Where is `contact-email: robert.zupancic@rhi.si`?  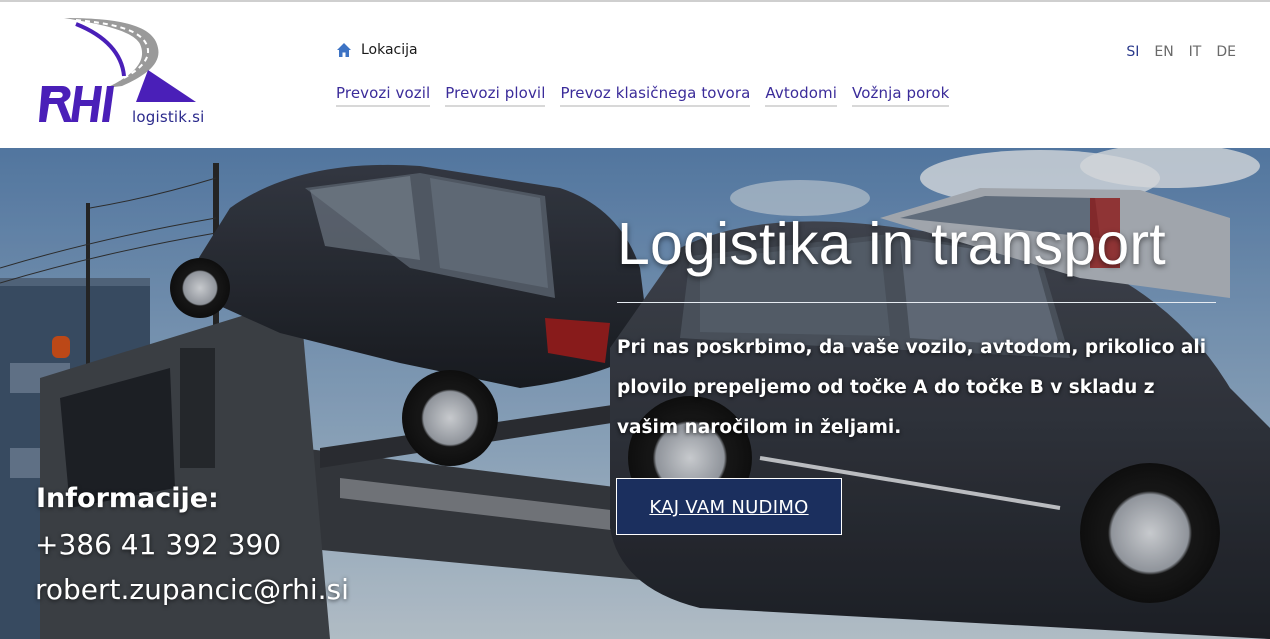
contact-email: robert.zupancic@rhi.si is located at coordinates (192, 589).